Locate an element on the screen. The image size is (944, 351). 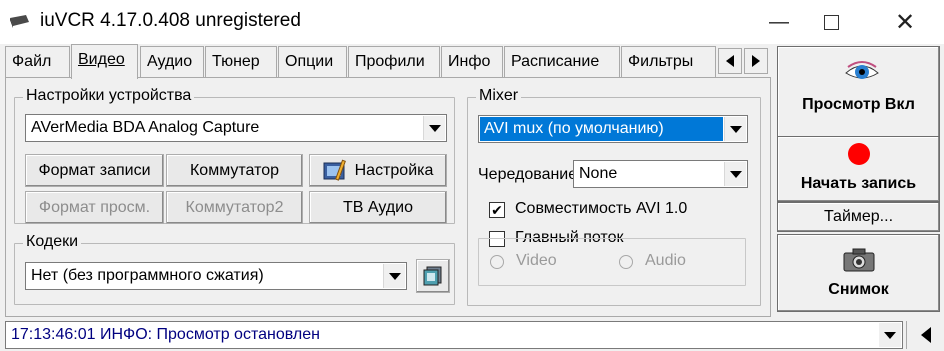
switcher2-button: Коммутатор2 is located at coordinates (234, 207).